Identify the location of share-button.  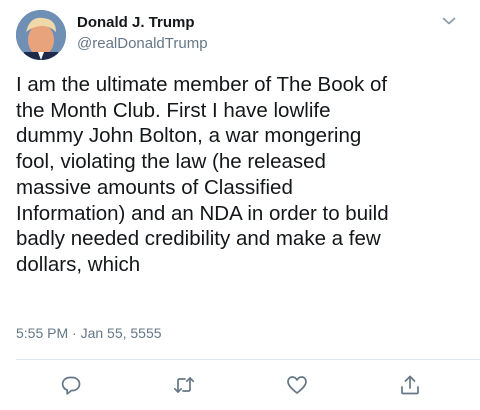
(410, 385).